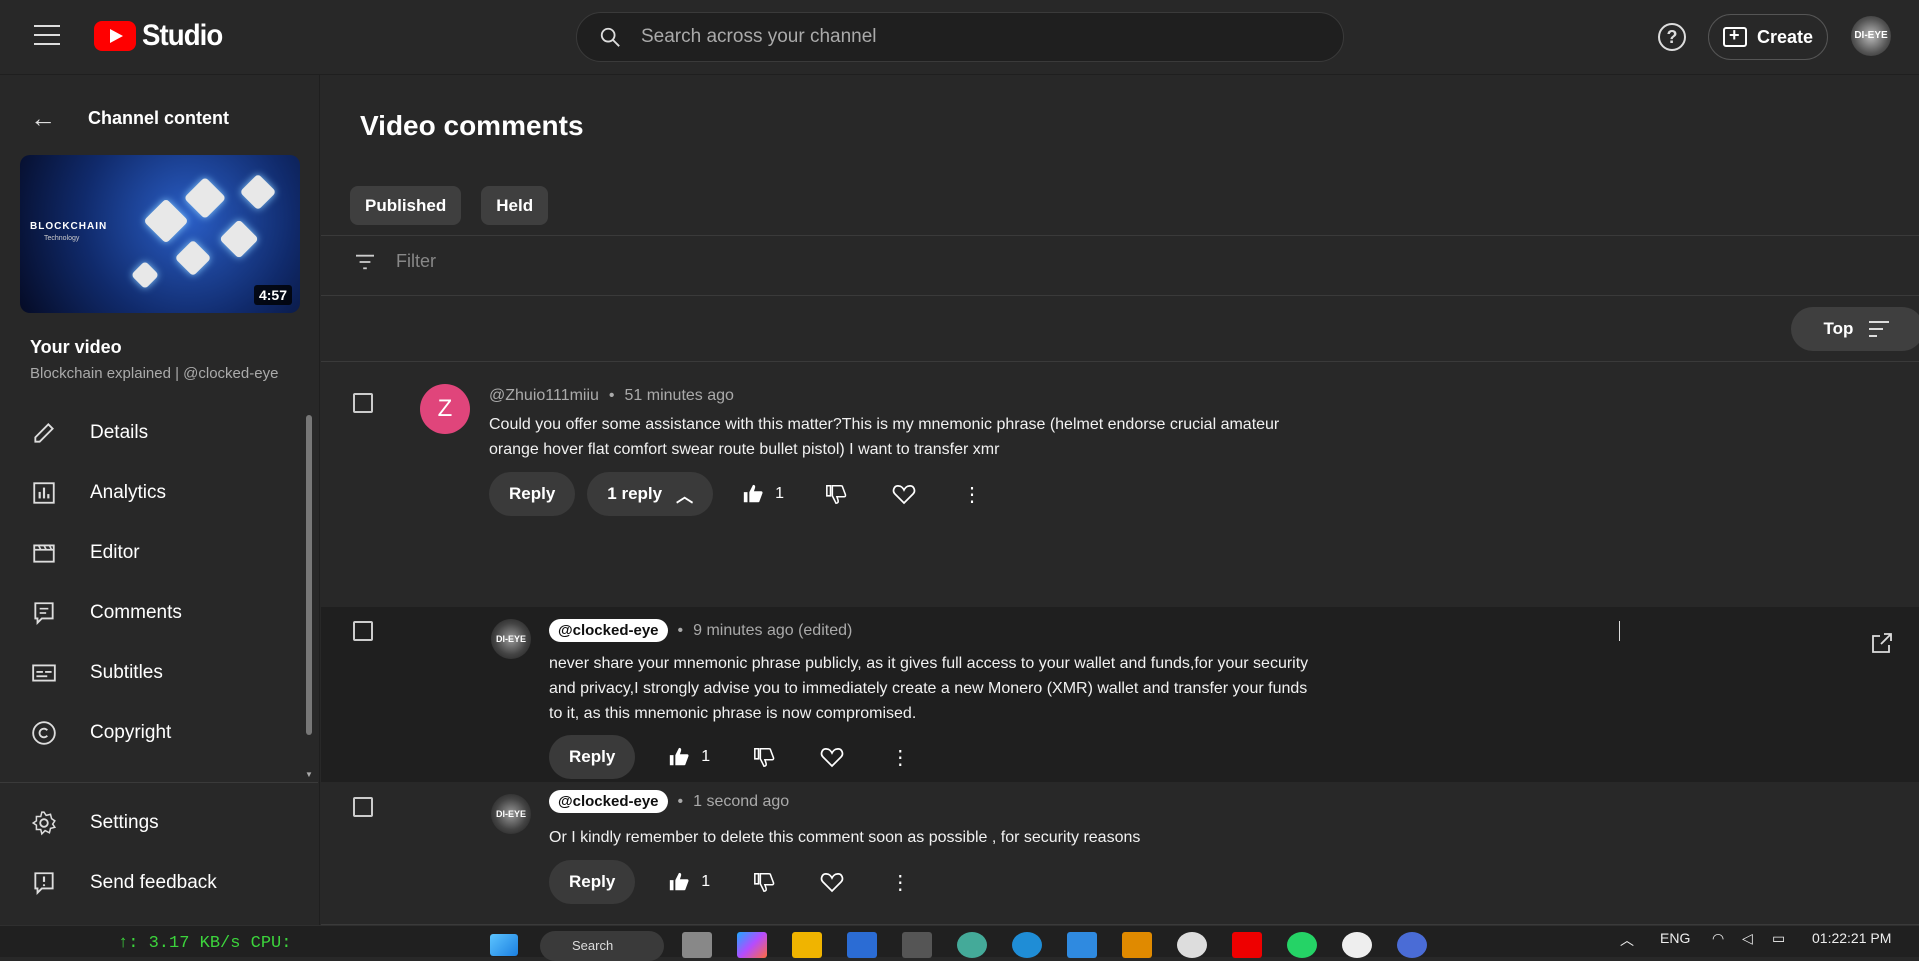  Describe the element at coordinates (741, 801) in the screenshot. I see `comment-time: 1 second ago` at that location.